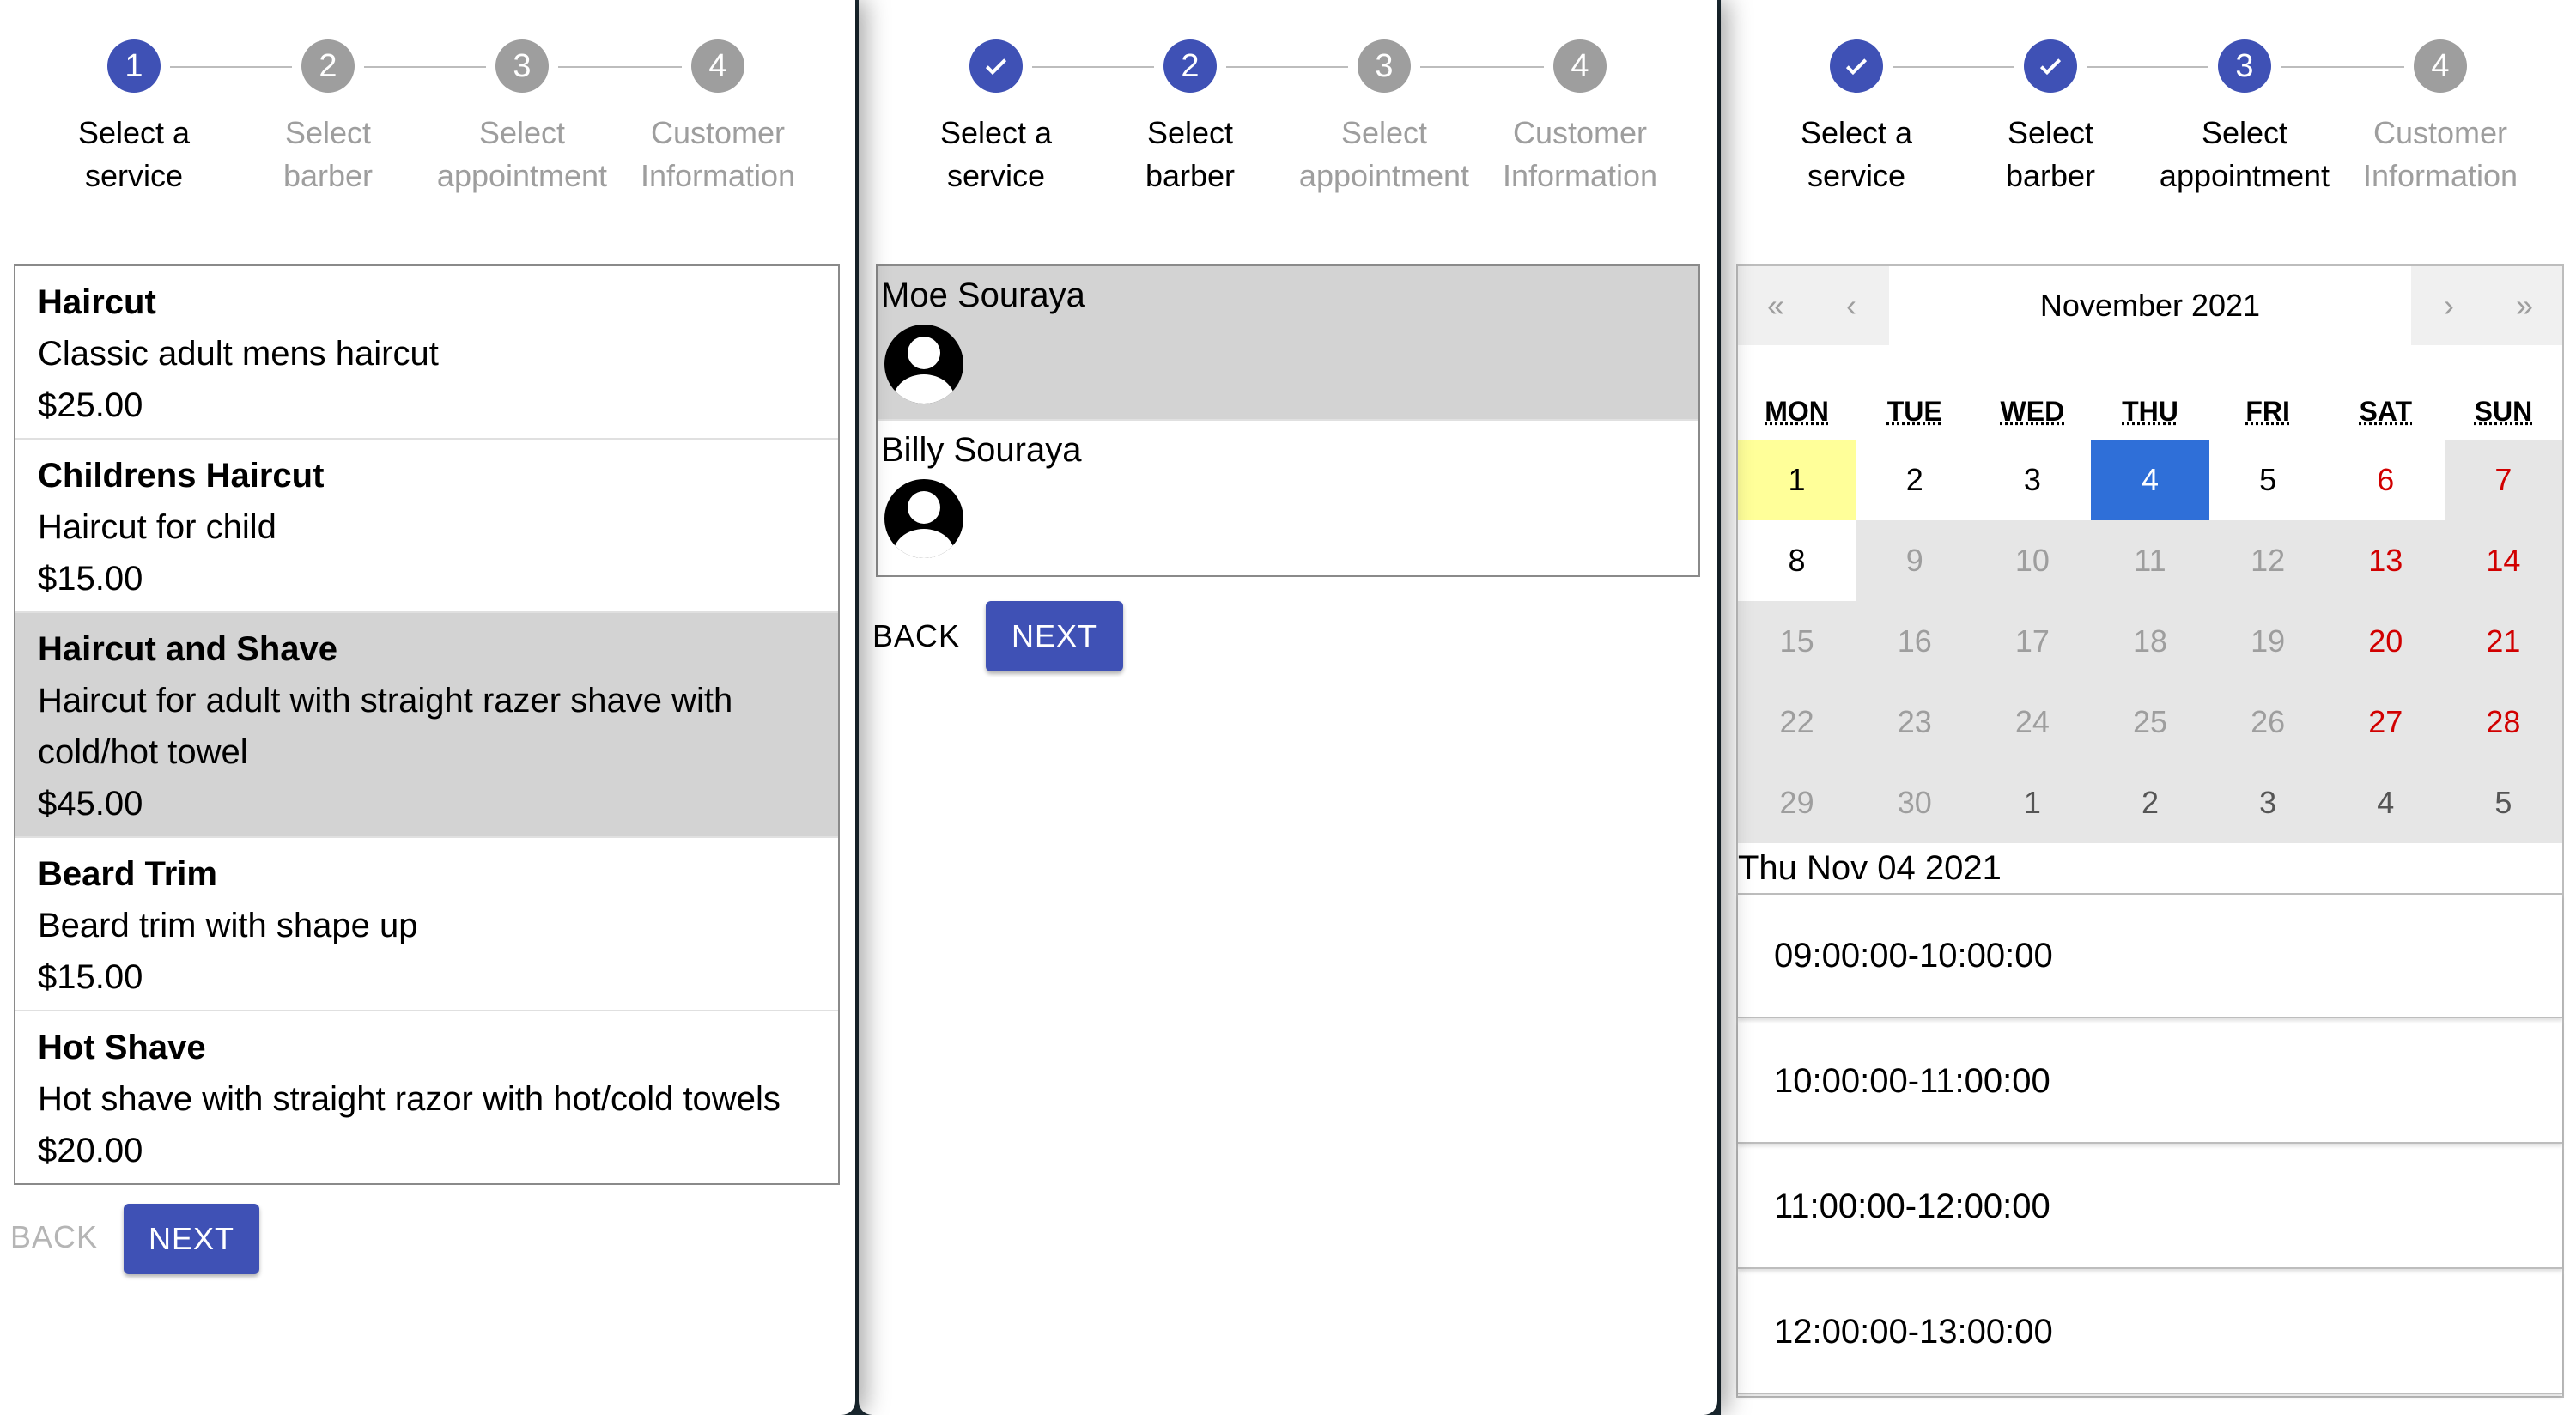 The height and width of the screenshot is (1415, 2576). Describe the element at coordinates (2524, 305) in the screenshot. I see `last-month-button: »` at that location.